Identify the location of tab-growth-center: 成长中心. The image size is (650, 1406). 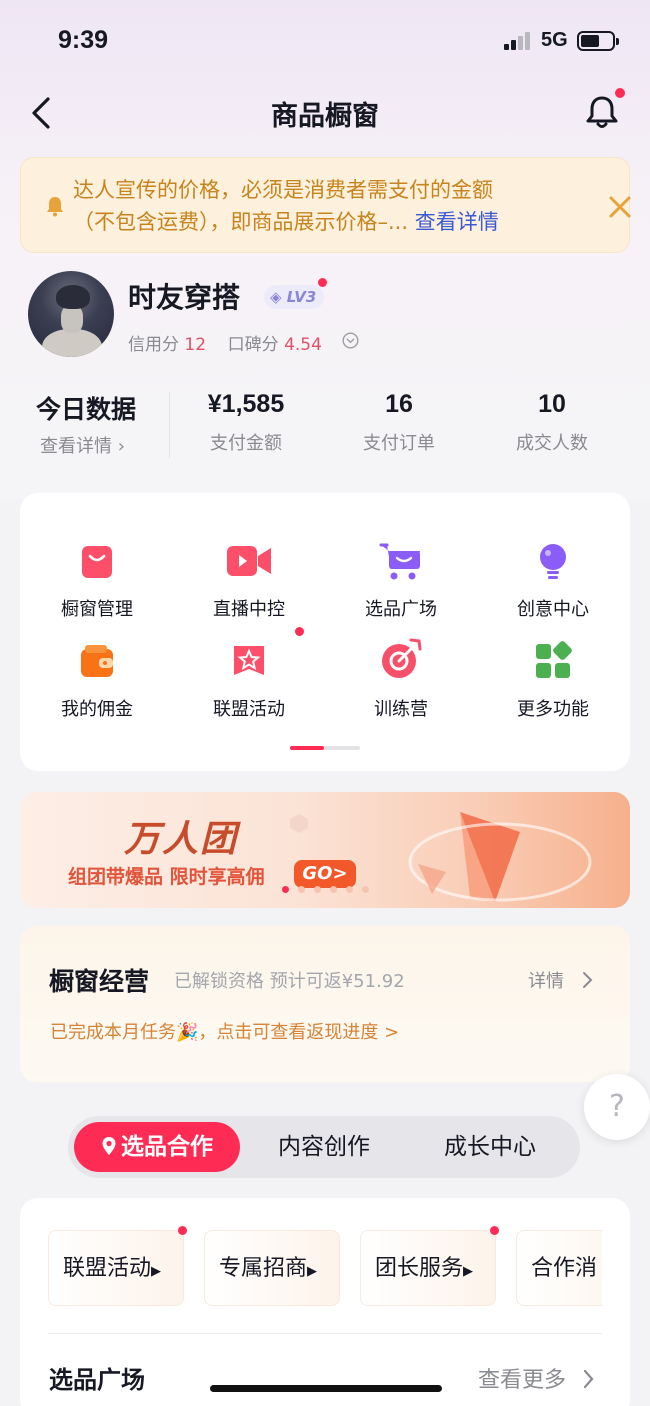
(490, 1147).